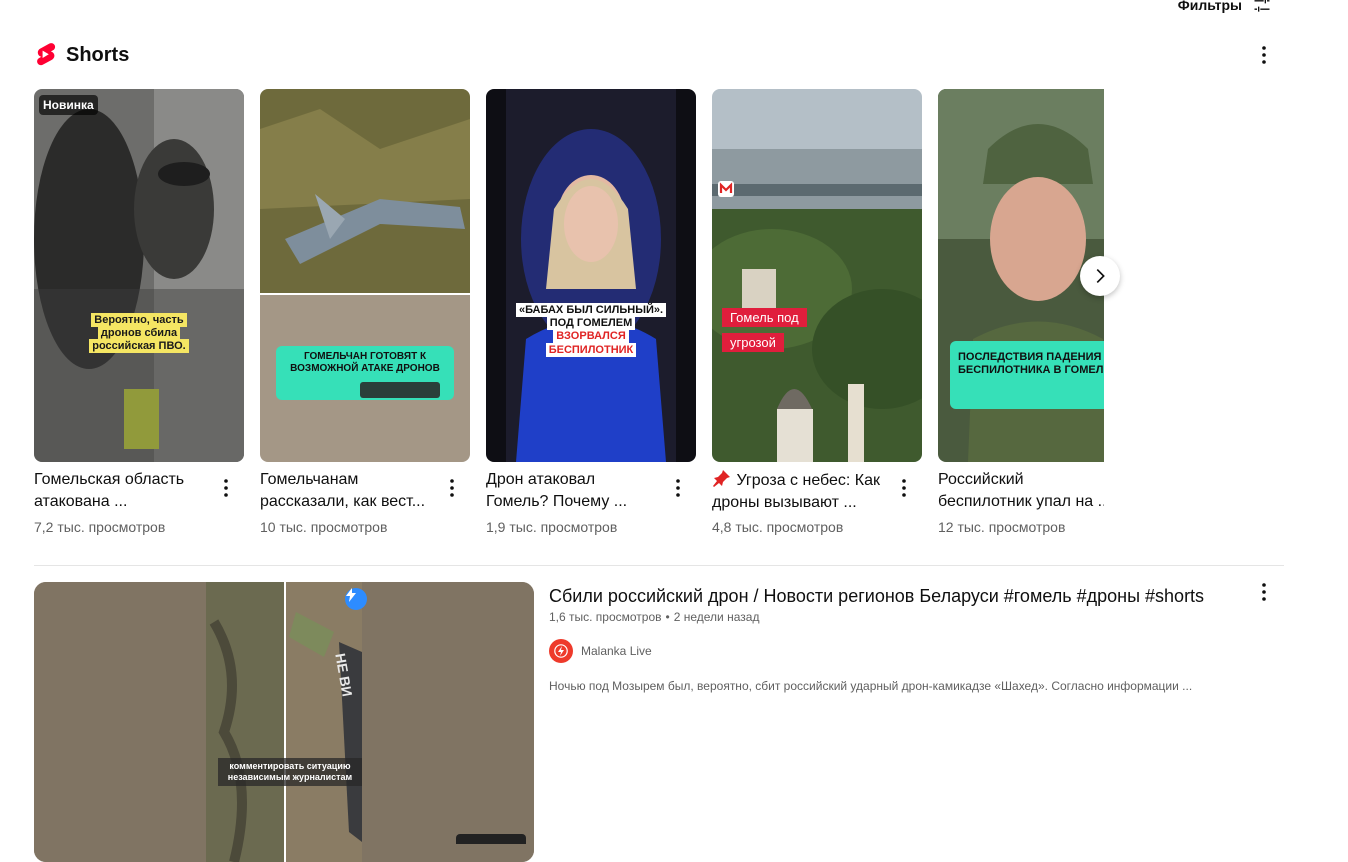  Describe the element at coordinates (1031, 364) in the screenshot. I see `short-overlay-caption: ПОСЛЕДСТВИЯ ПАДЕНИЯ БЕСПИЛОТНИКА В ГОМЕЛ` at that location.